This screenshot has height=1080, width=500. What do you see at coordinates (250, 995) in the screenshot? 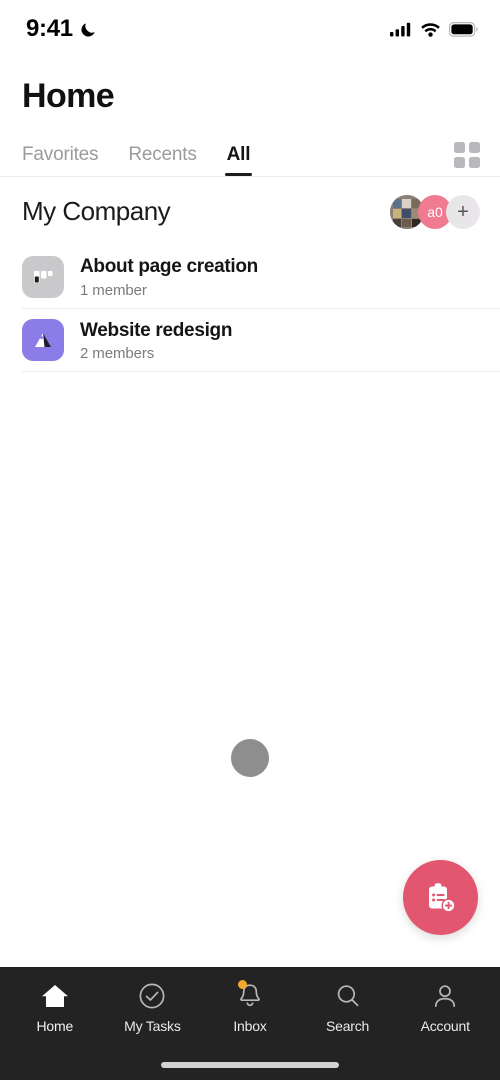
I see `bell-icon` at bounding box center [250, 995].